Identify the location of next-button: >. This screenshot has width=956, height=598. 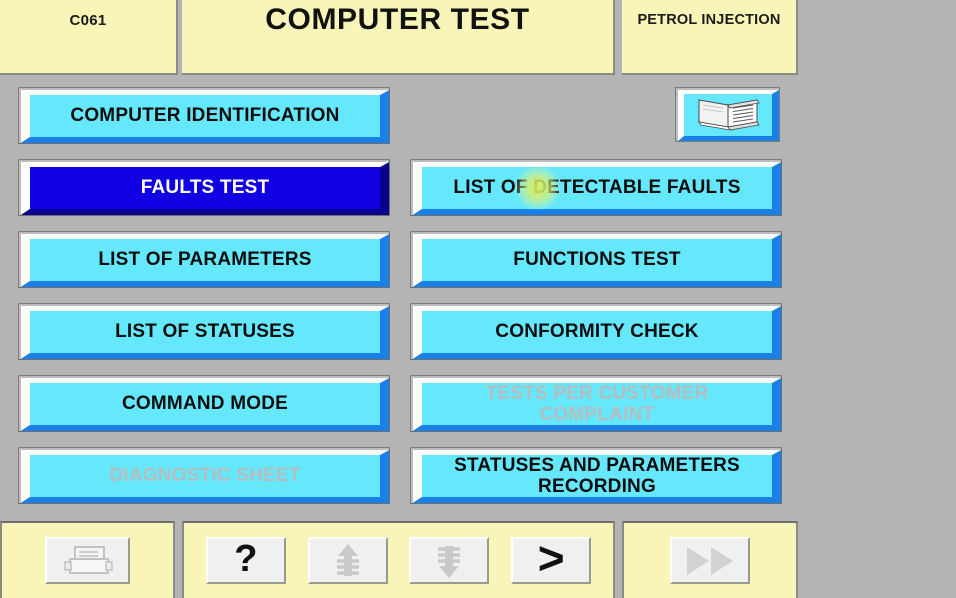
(551, 557).